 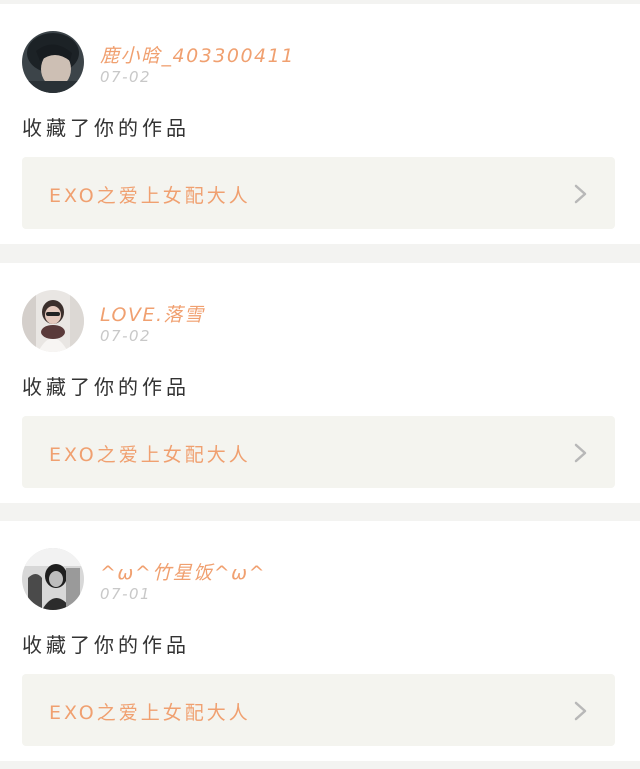 I want to click on username-link: LOVE.落雪, so click(x=152, y=313).